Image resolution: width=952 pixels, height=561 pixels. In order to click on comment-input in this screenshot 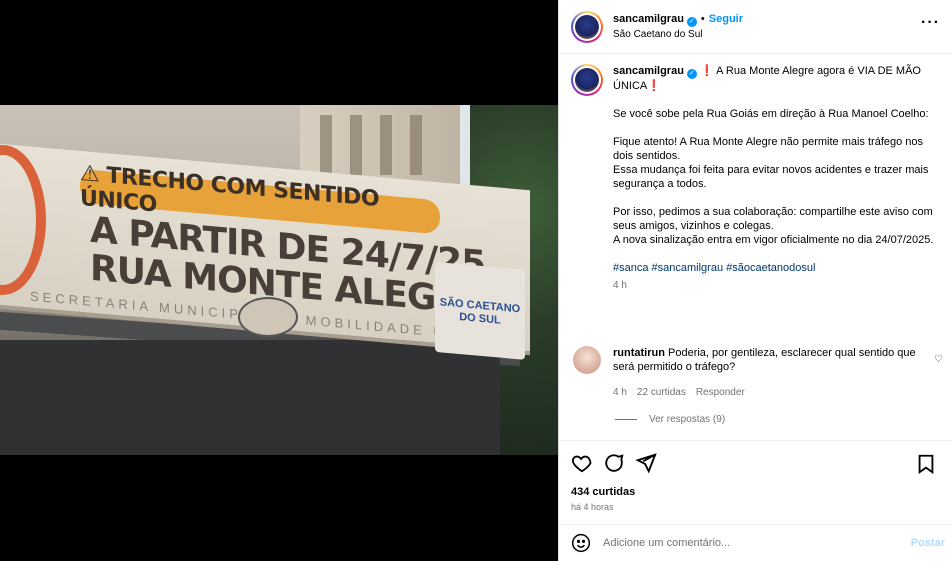, I will do `click(748, 543)`.